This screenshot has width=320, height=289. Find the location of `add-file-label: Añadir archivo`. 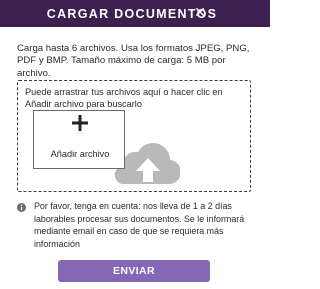

add-file-label: Añadir archivo is located at coordinates (80, 154).